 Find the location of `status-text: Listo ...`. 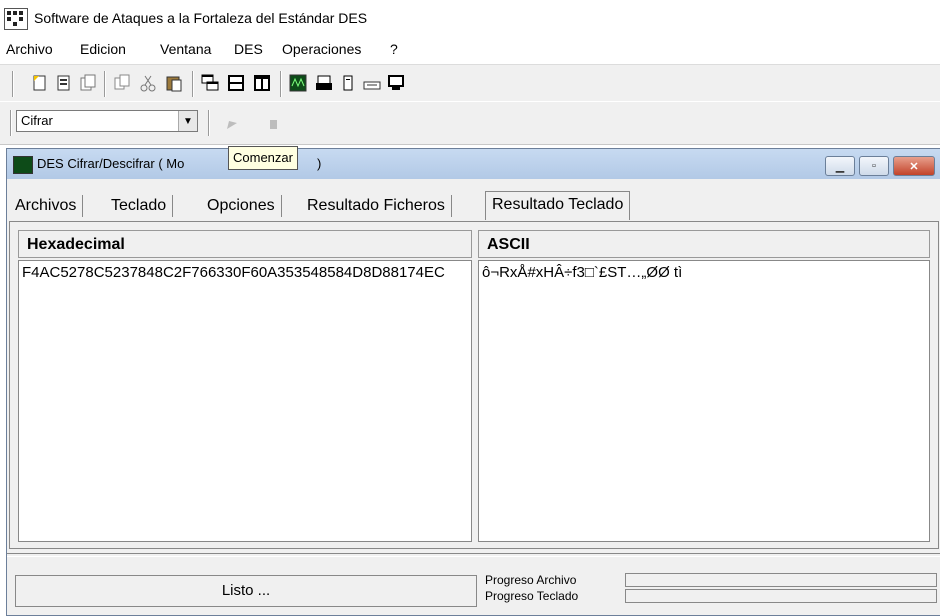

status-text: Listo ... is located at coordinates (246, 591).